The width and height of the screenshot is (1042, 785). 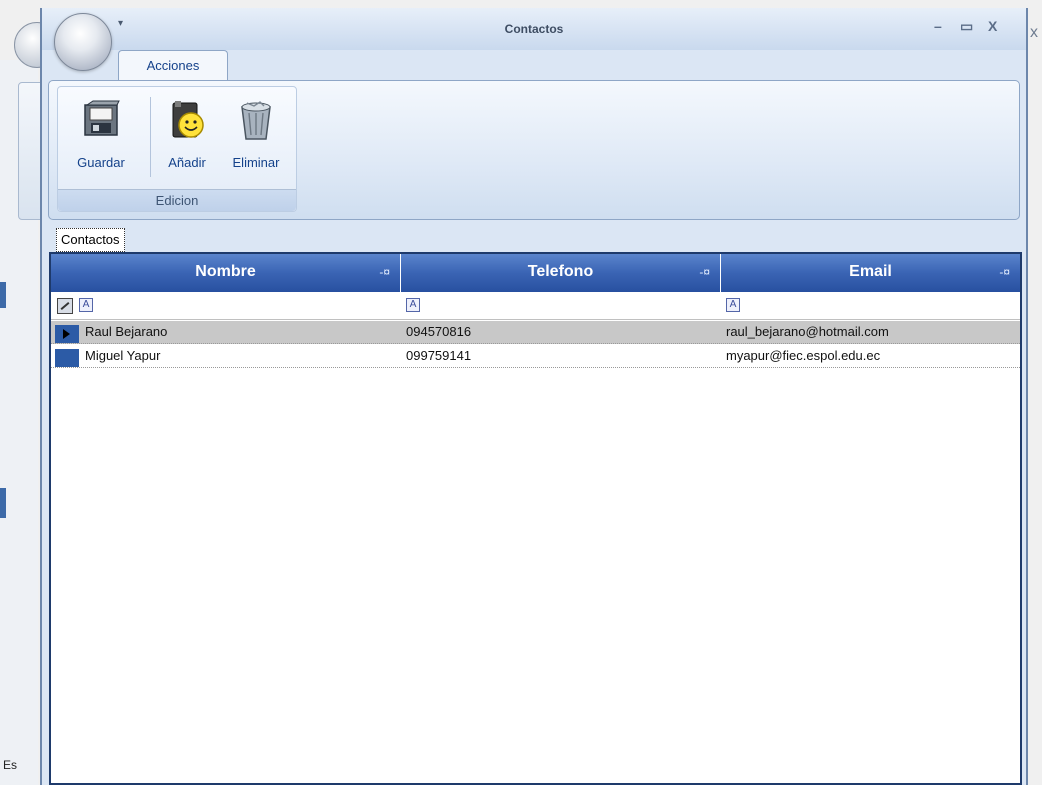 What do you see at coordinates (150, 137) in the screenshot?
I see `group-separator` at bounding box center [150, 137].